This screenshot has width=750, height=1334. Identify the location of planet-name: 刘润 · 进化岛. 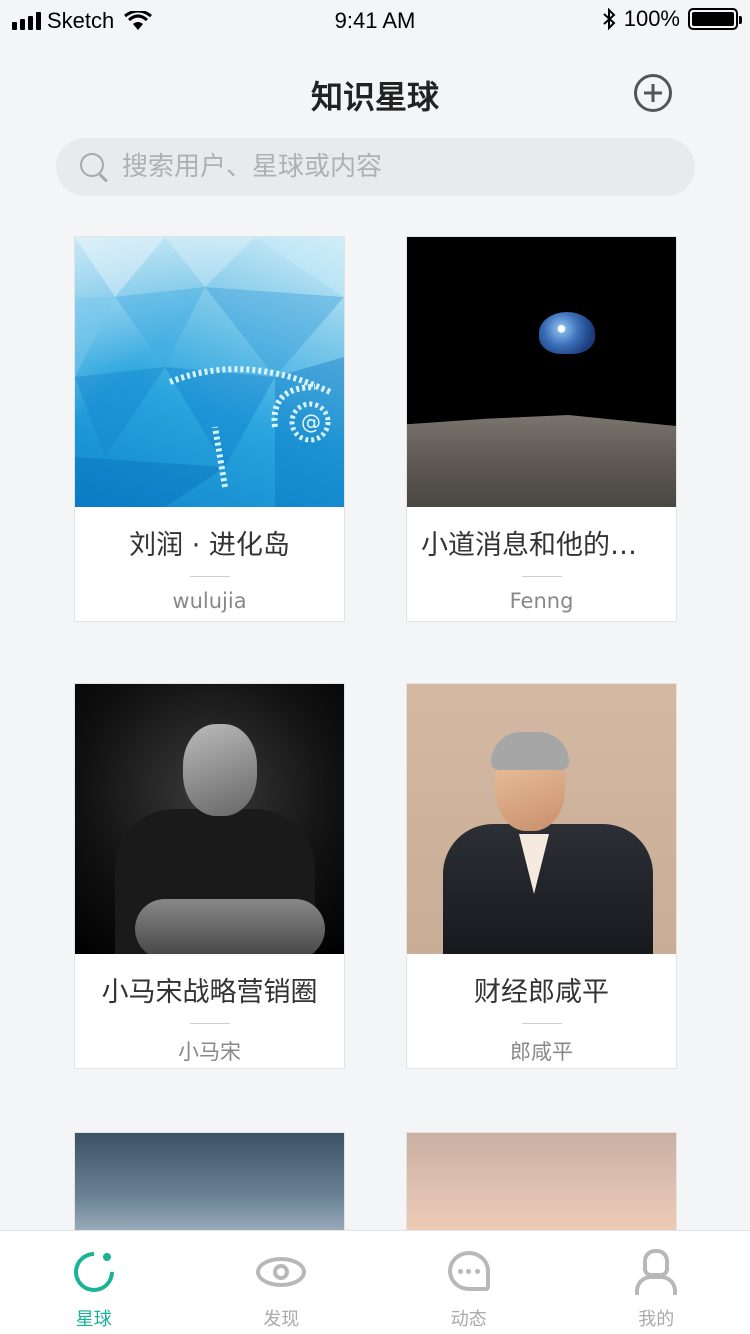
(209, 545).